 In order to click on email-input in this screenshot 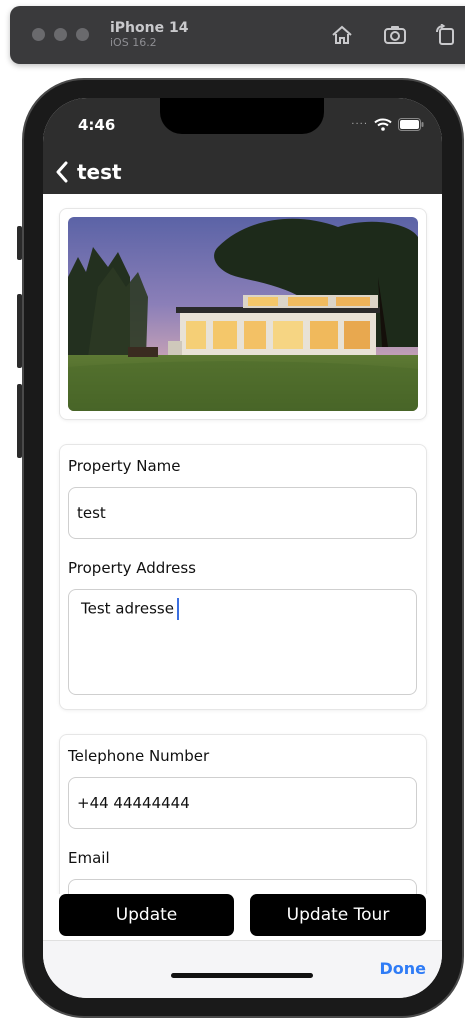, I will do `click(242, 886)`.